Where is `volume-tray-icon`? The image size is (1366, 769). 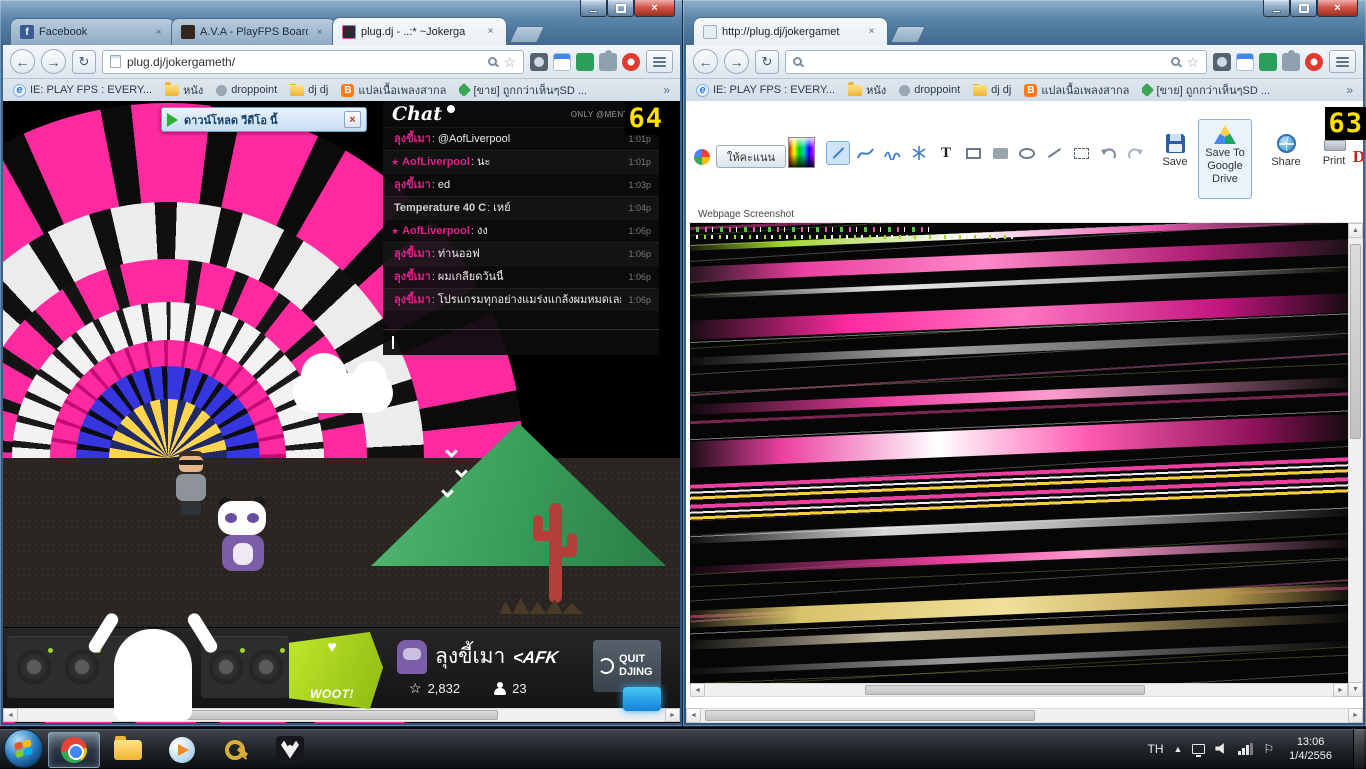 volume-tray-icon is located at coordinates (1219, 748).